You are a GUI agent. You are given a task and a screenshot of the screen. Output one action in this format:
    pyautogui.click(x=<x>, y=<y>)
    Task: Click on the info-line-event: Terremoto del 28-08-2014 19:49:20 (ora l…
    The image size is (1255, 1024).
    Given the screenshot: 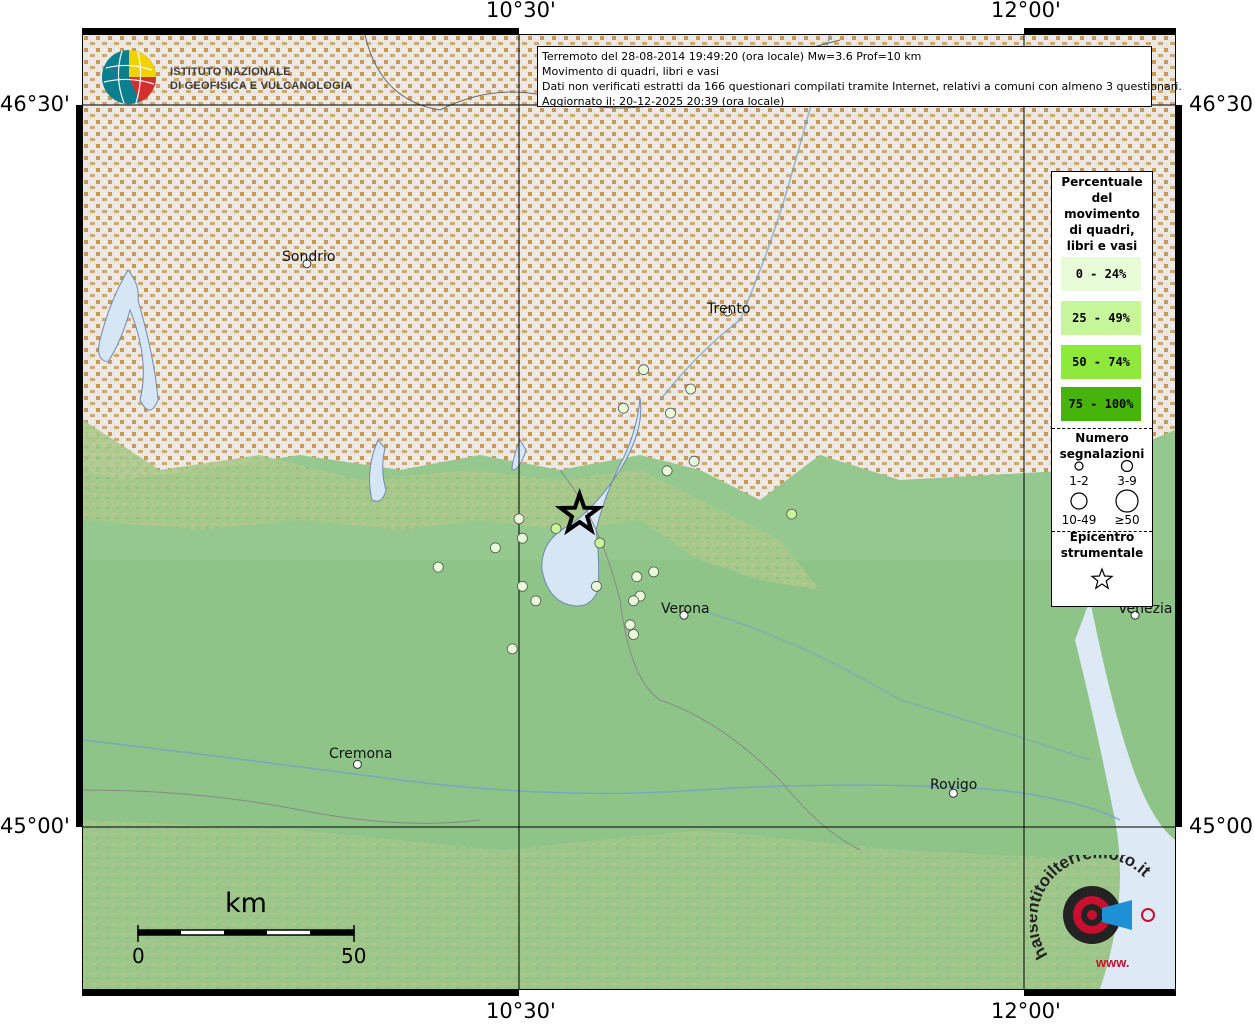 What is the action you would take?
    pyautogui.click(x=732, y=56)
    